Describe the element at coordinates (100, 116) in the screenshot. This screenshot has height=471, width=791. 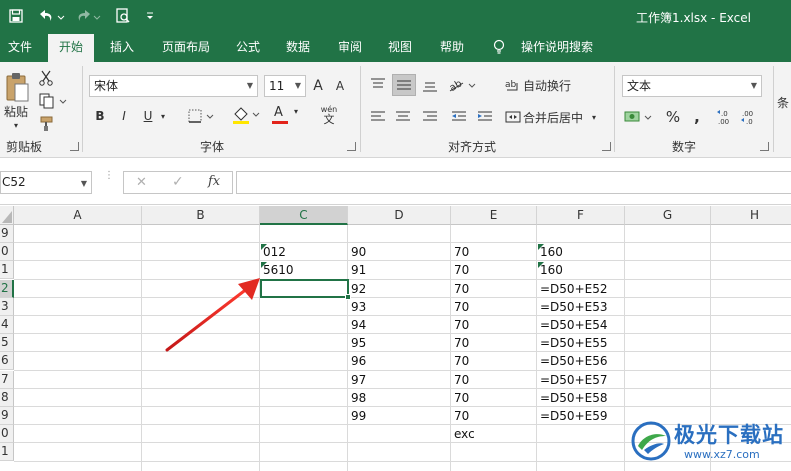
I see `bold-button: B` at that location.